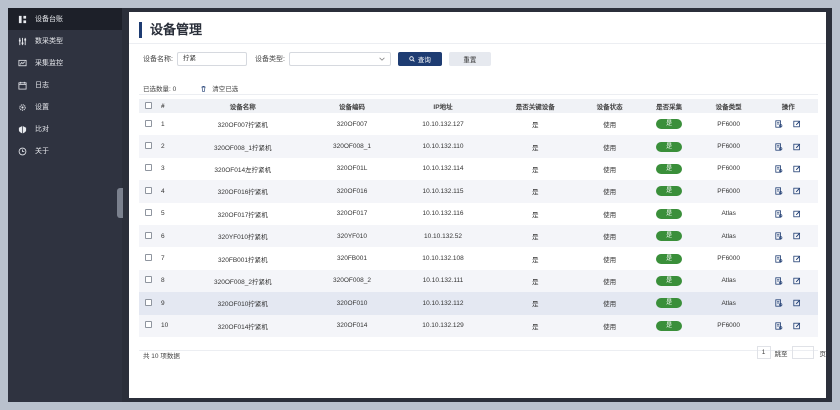  What do you see at coordinates (242, 305) in the screenshot?
I see `cell-name: 320OF010拧紧机` at bounding box center [242, 305].